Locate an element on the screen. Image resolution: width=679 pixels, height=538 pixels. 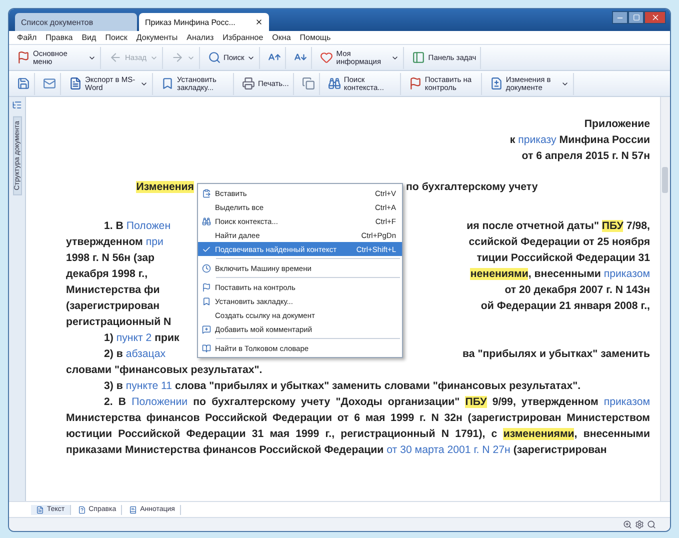
document-text: Приложение is located at coordinates (616, 124).